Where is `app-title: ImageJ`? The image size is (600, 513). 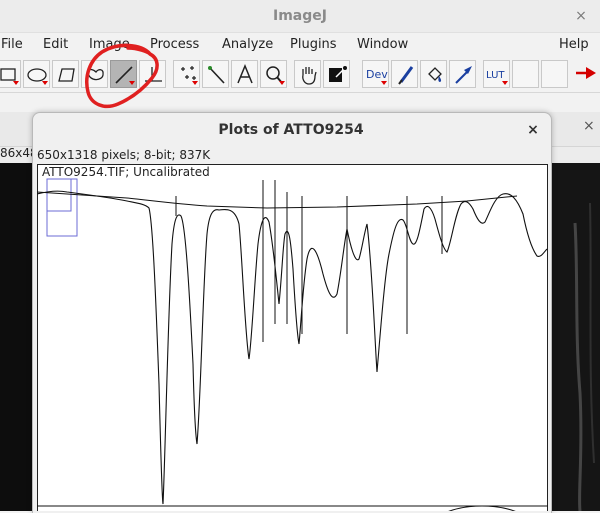
app-title: ImageJ is located at coordinates (300, 16).